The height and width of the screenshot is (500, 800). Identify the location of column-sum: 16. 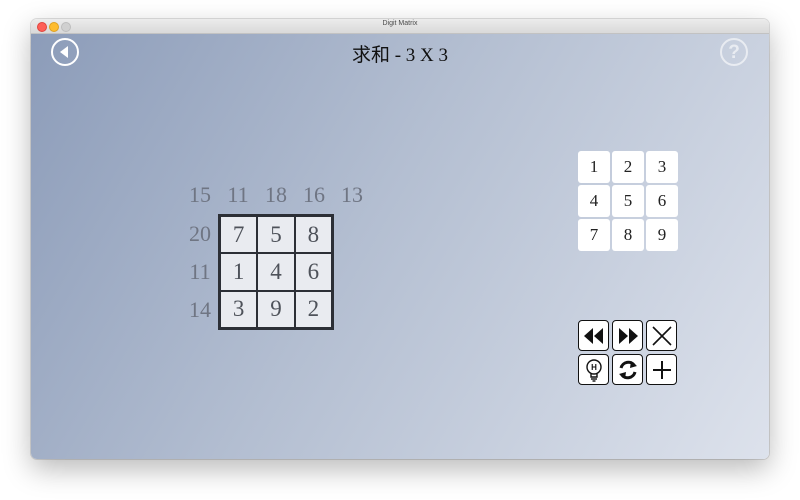
(314, 194).